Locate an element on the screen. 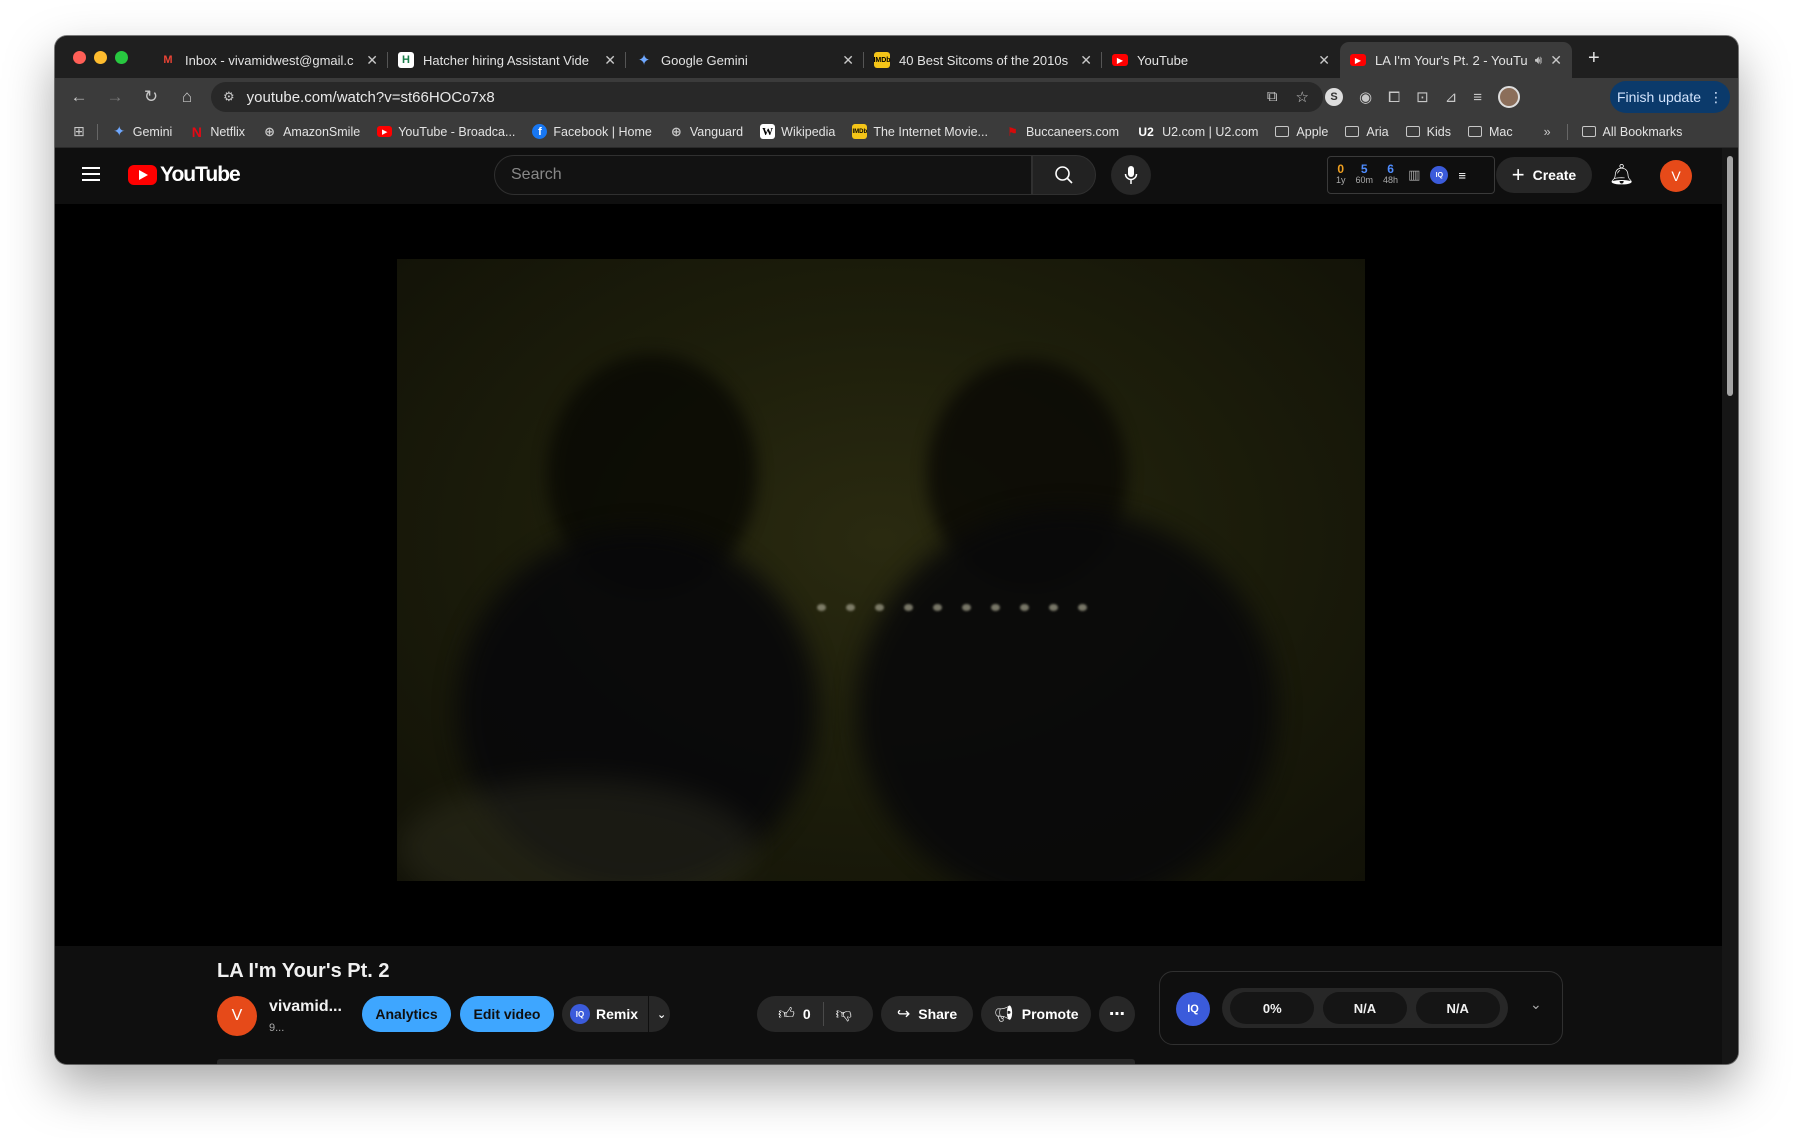 This screenshot has height=1138, width=1793. bookmark-vanguard: ⊕ Vanguard is located at coordinates (706, 131).